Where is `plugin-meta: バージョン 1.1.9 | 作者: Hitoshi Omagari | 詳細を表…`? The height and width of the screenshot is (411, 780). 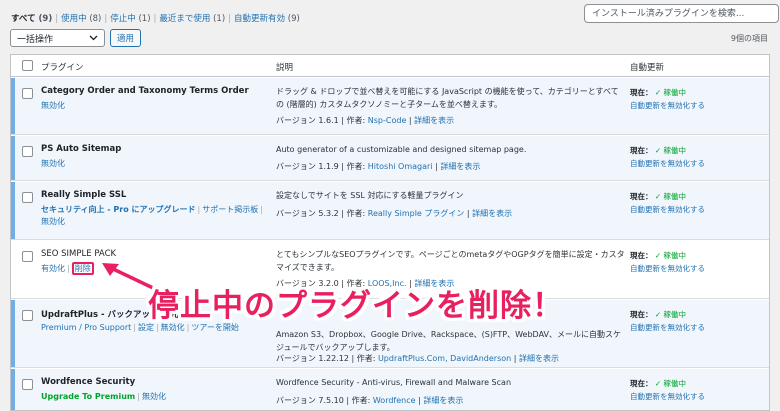
plugin-meta: バージョン 1.1.9 | 作者: Hitoshi Omagari | 詳細を表… is located at coordinates (378, 166).